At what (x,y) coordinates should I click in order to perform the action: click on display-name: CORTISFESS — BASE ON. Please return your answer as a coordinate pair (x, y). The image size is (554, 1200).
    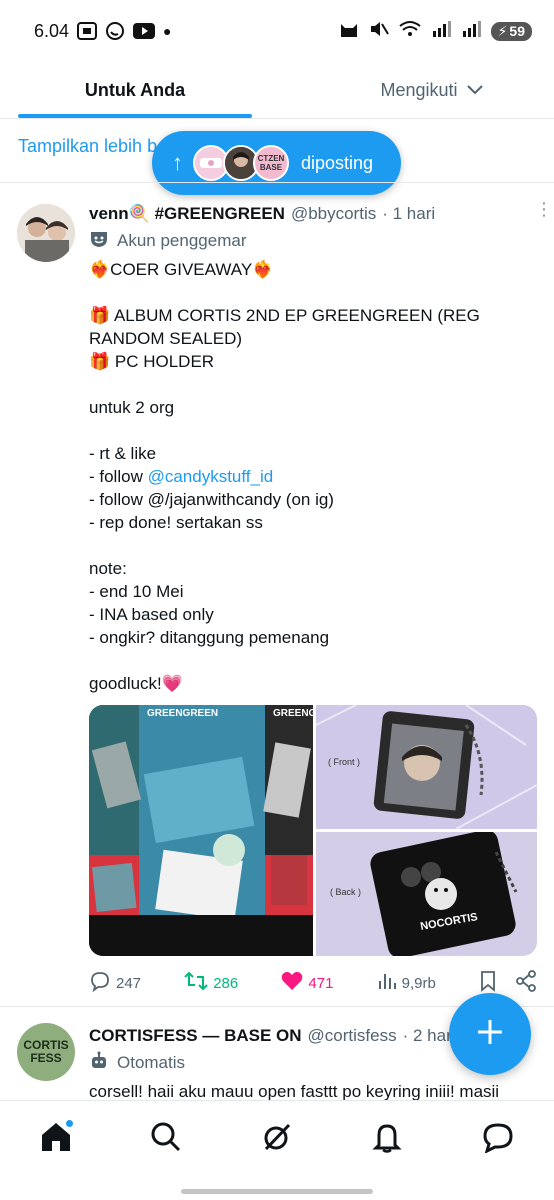
    Looking at the image, I should click on (195, 1036).